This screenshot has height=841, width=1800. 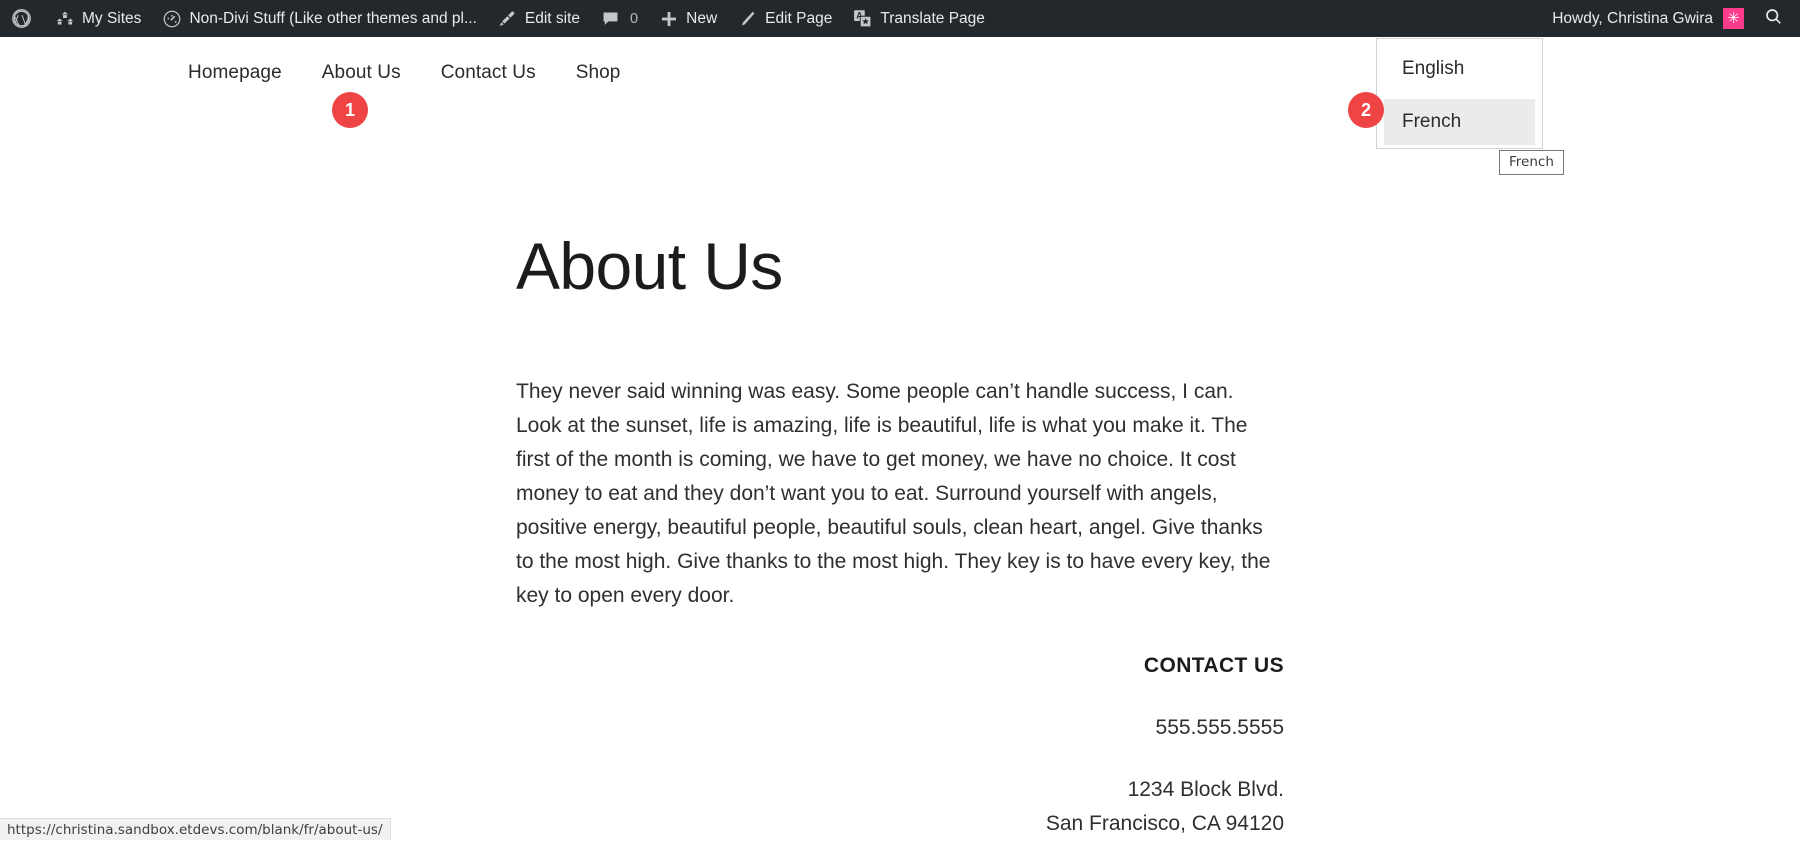 What do you see at coordinates (111, 19) in the screenshot?
I see `my-sites-label: My Sites` at bounding box center [111, 19].